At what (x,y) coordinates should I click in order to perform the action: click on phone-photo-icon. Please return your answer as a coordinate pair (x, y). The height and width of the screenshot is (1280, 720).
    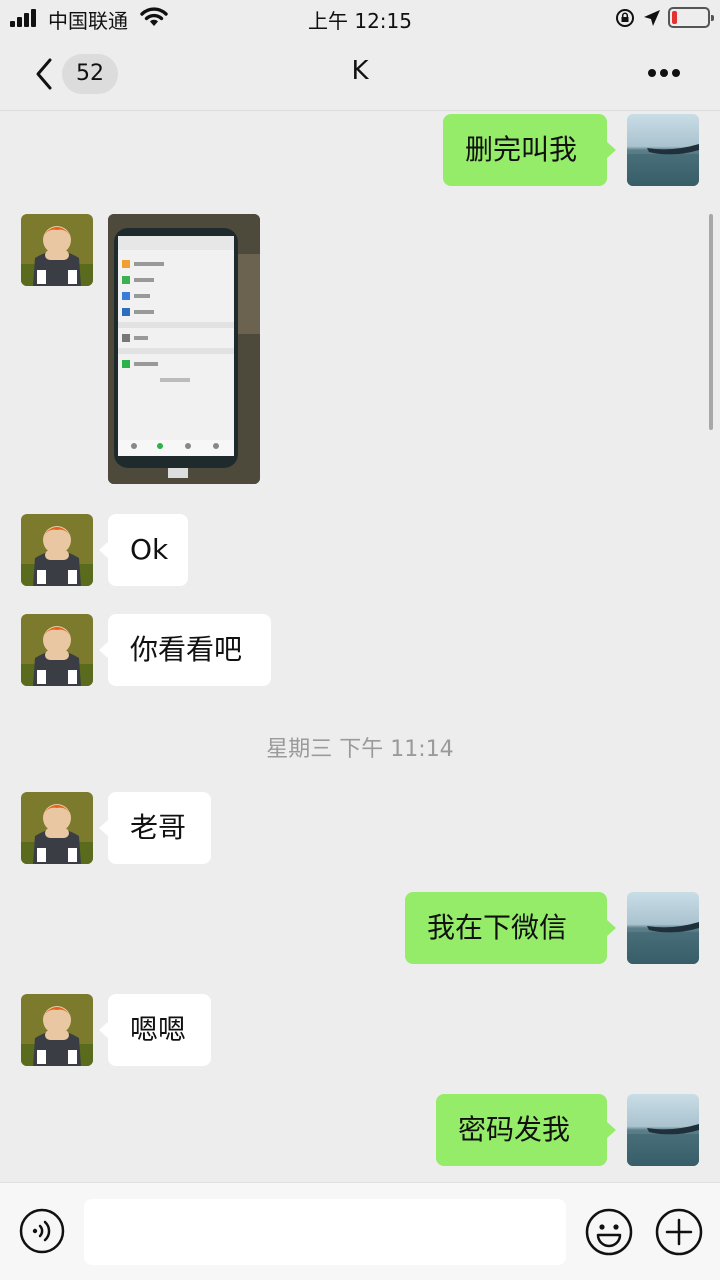
    Looking at the image, I should click on (184, 349).